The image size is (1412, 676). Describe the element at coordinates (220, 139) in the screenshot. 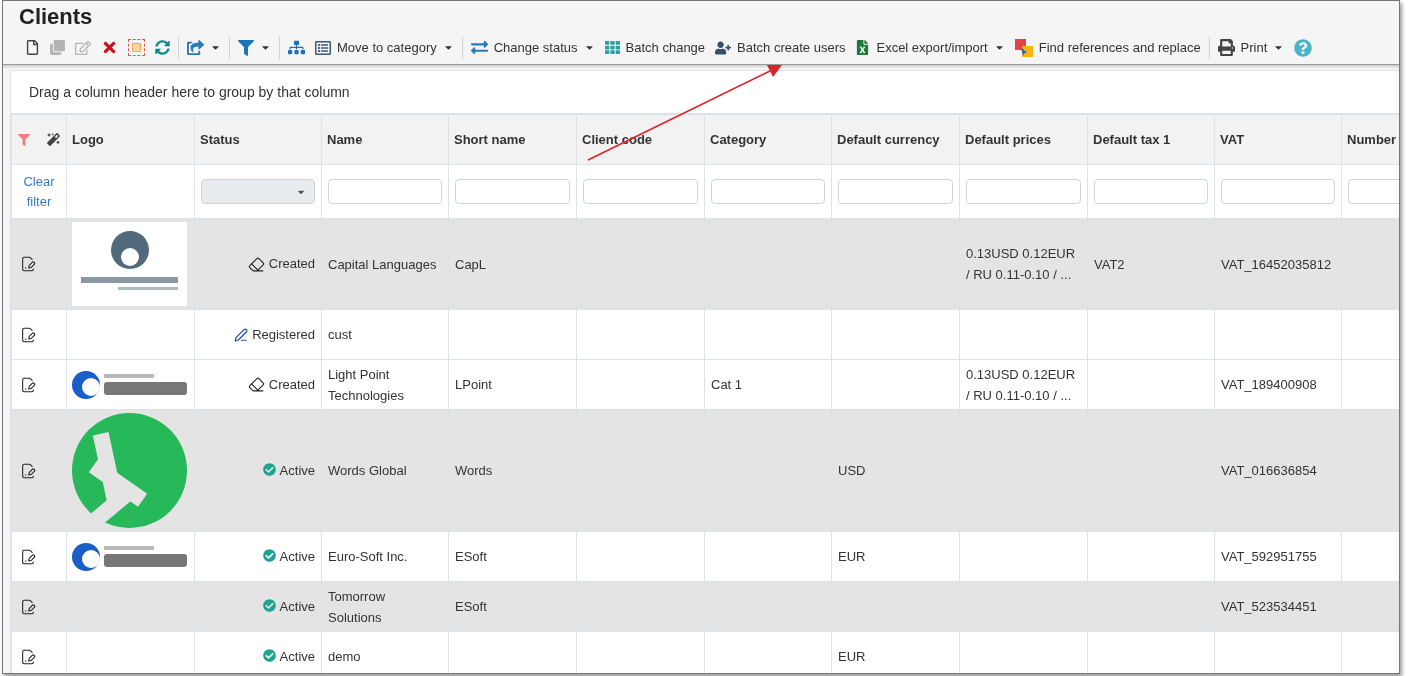

I see `column-header: Status` at that location.